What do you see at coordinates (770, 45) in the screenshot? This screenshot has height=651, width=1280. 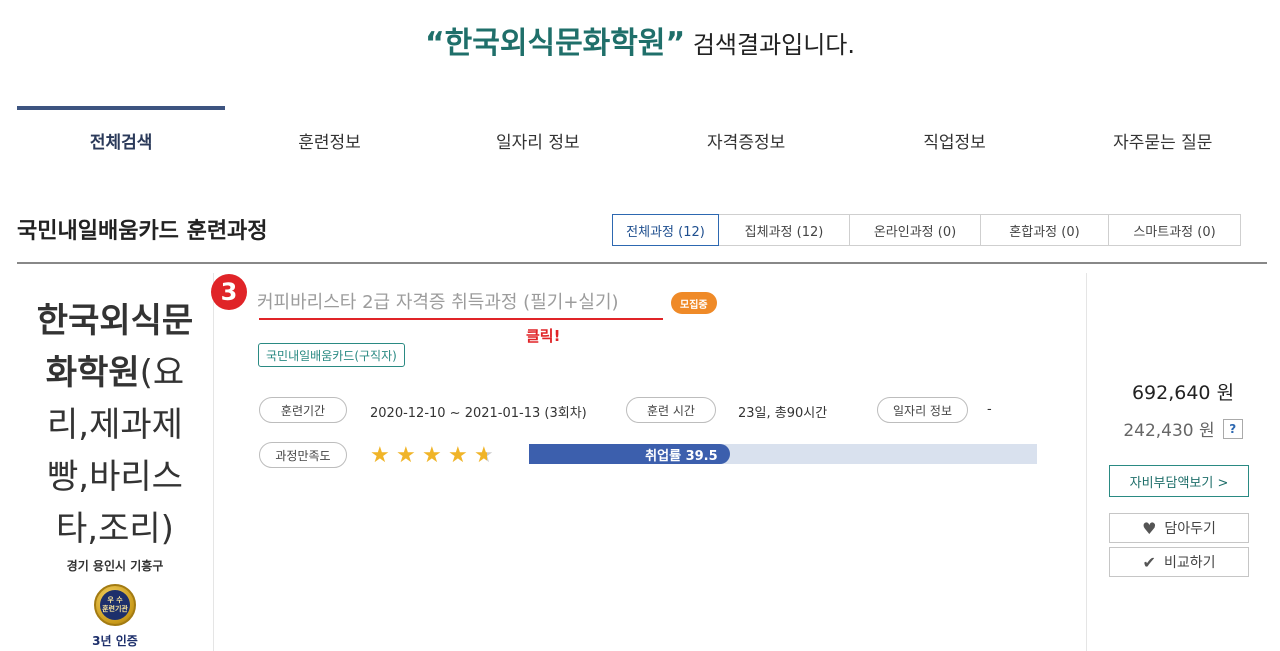 I see `search-result-suffix: 검색결과입니다.` at bounding box center [770, 45].